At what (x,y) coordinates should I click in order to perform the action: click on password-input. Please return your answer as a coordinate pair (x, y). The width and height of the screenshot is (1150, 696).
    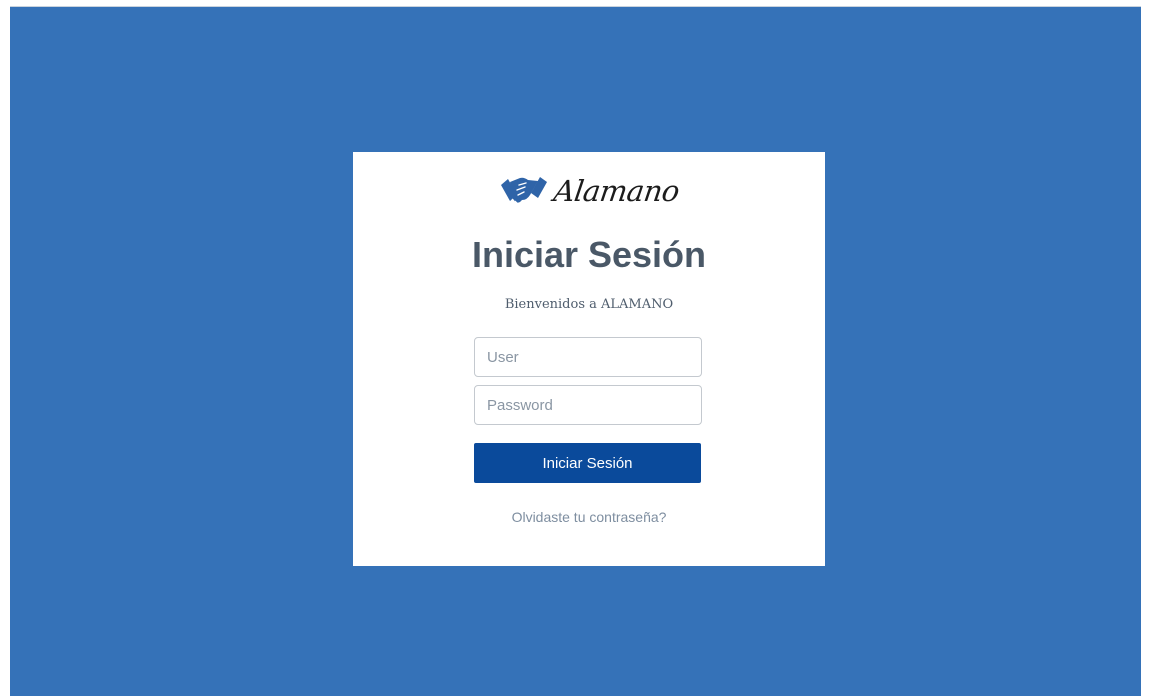
    Looking at the image, I should click on (588, 405).